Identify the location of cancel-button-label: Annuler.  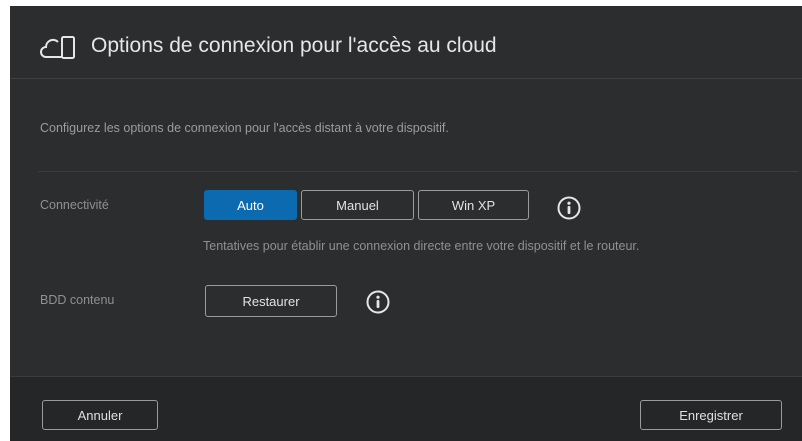
(100, 415).